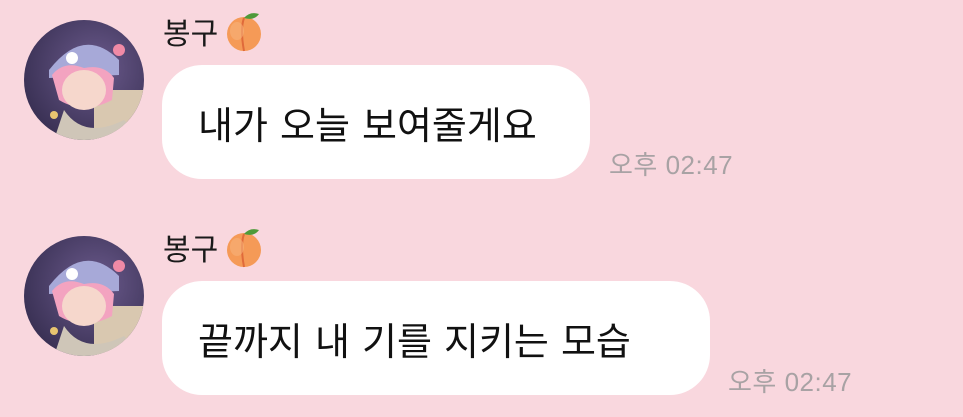 The height and width of the screenshot is (417, 963). I want to click on message-bubble: 내가 오늘 보여줄게요, so click(376, 122).